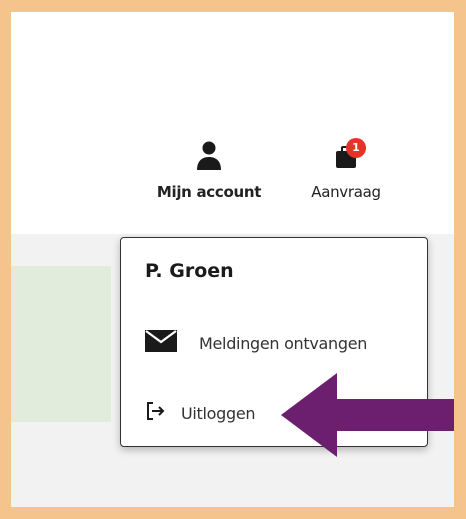 This screenshot has height=519, width=466. I want to click on annotation-arrow-icon, so click(367, 415).